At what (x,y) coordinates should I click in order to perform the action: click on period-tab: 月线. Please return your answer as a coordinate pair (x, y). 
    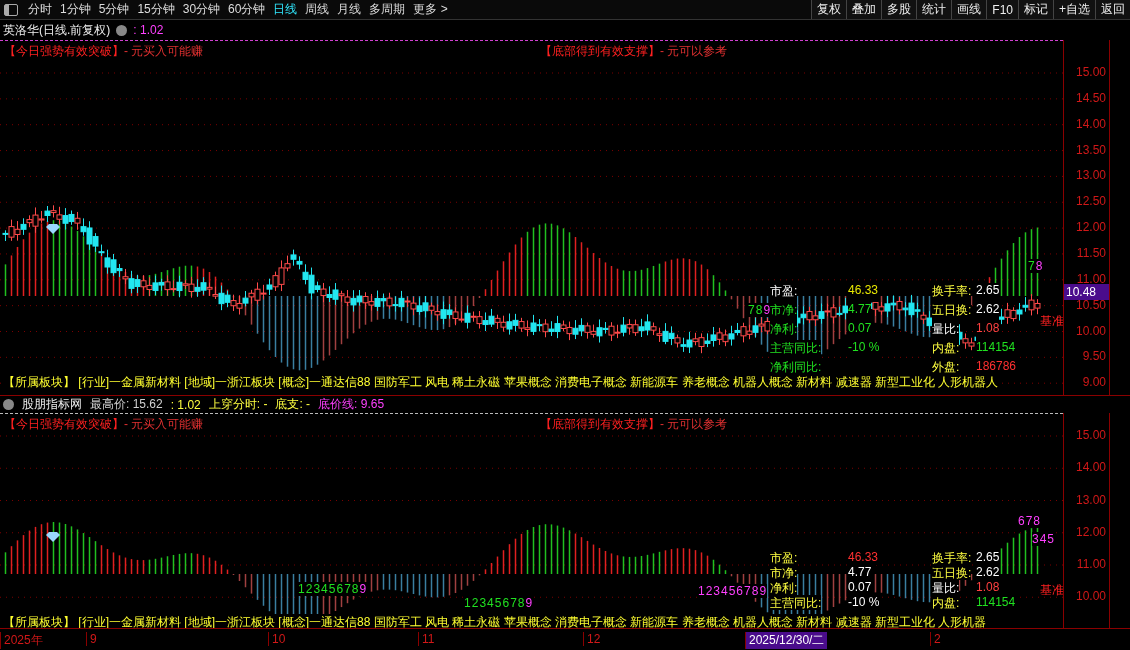
    Looking at the image, I should click on (349, 9).